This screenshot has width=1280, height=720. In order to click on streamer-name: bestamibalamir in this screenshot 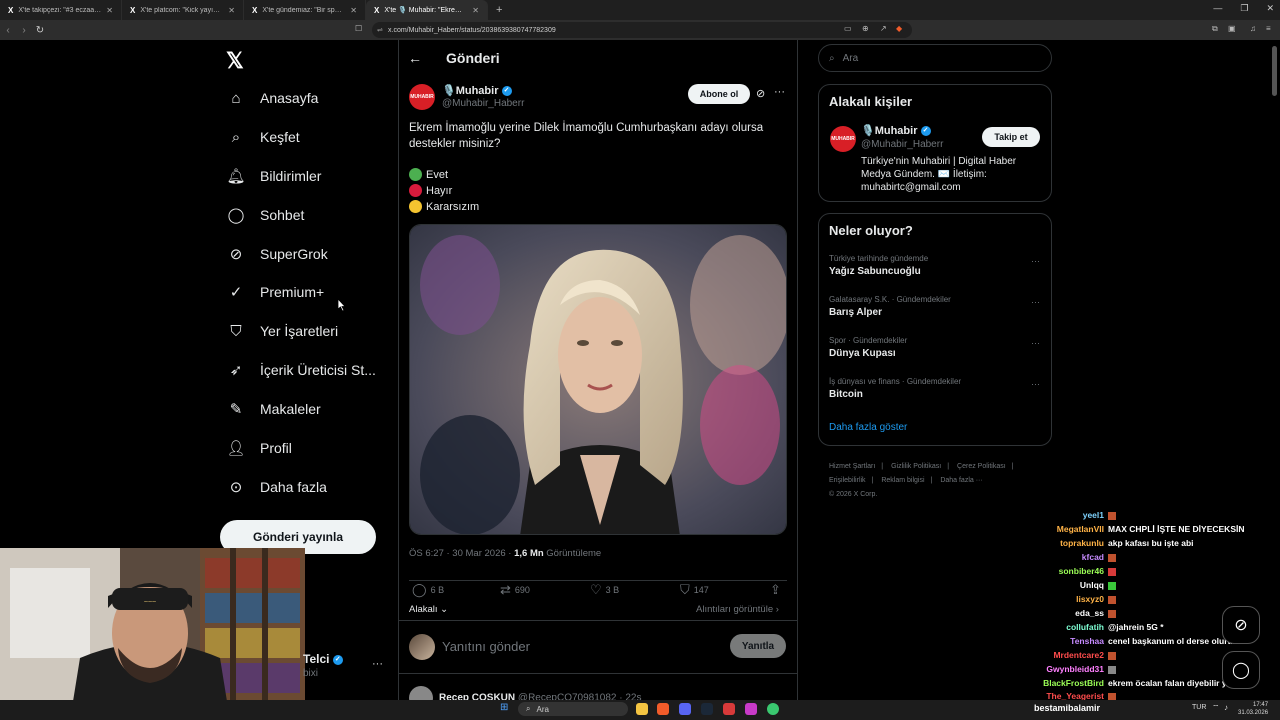, I will do `click(1067, 708)`.